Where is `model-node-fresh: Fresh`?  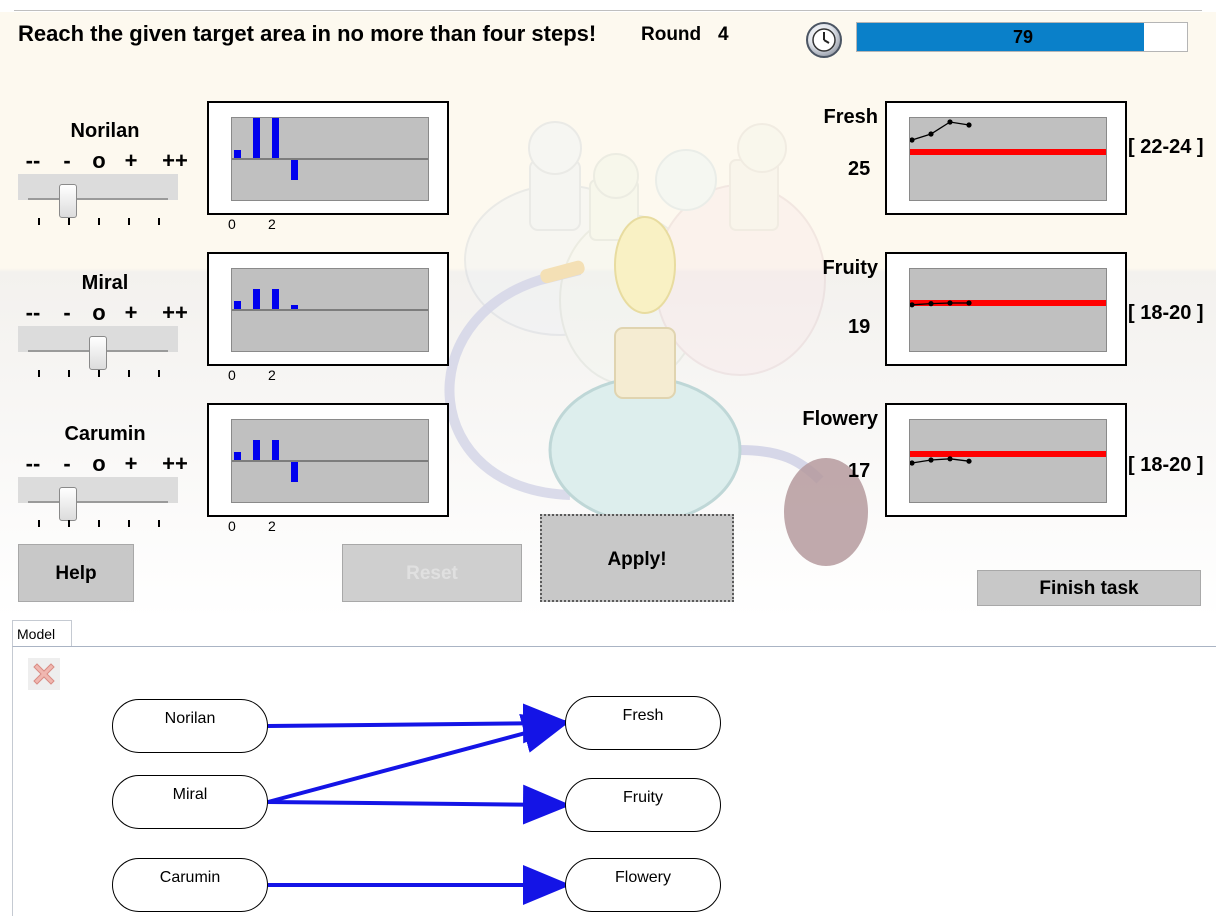
model-node-fresh: Fresh is located at coordinates (643, 723).